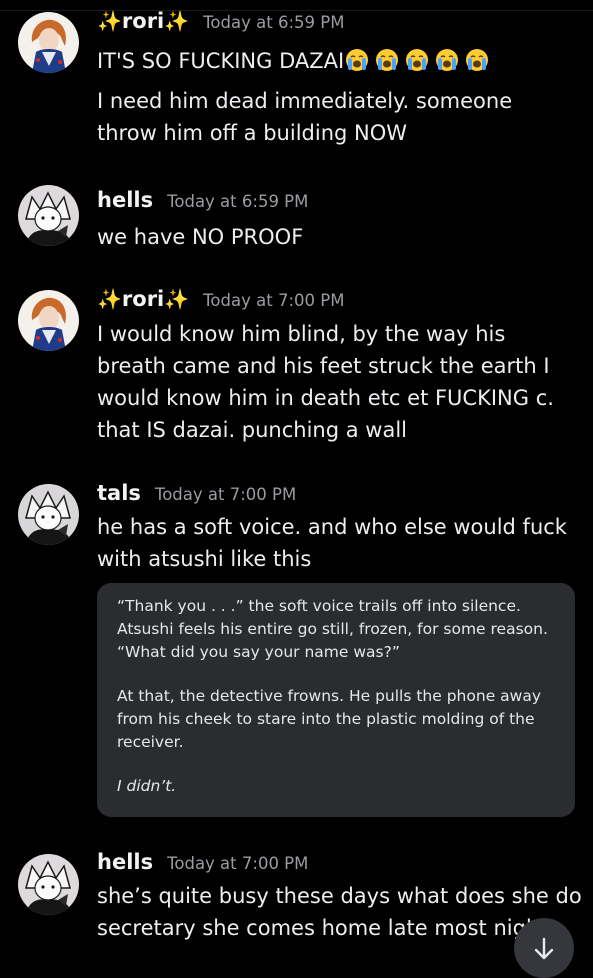 This screenshot has width=593, height=978. I want to click on avatar-tals, so click(48, 514).